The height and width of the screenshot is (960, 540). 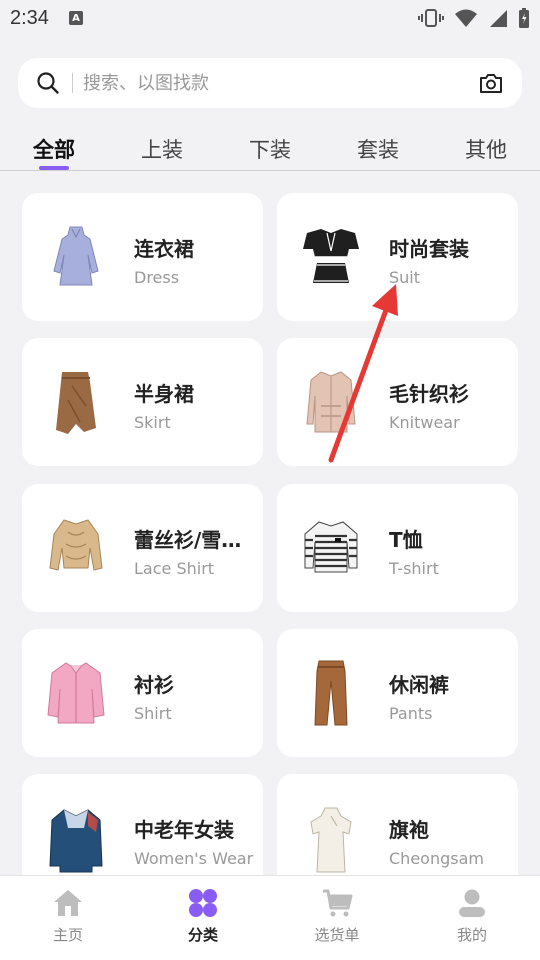 I want to click on category-name: 时尚套装, so click(x=429, y=249).